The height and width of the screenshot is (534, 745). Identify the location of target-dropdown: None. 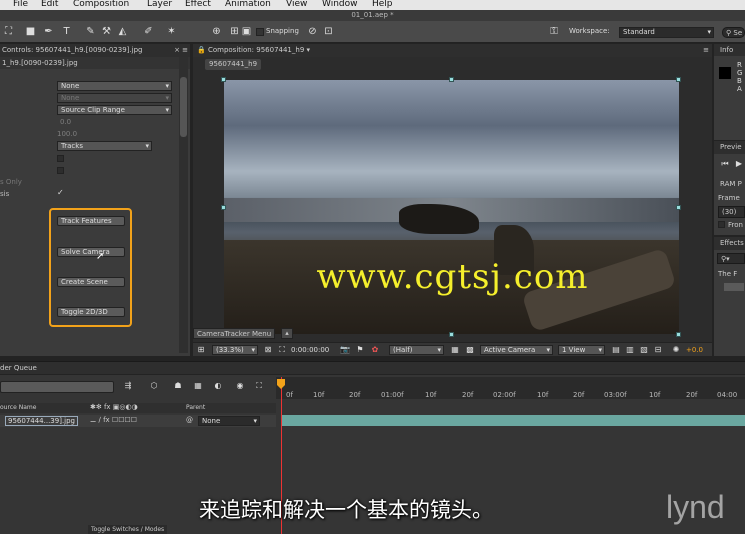
(114, 98).